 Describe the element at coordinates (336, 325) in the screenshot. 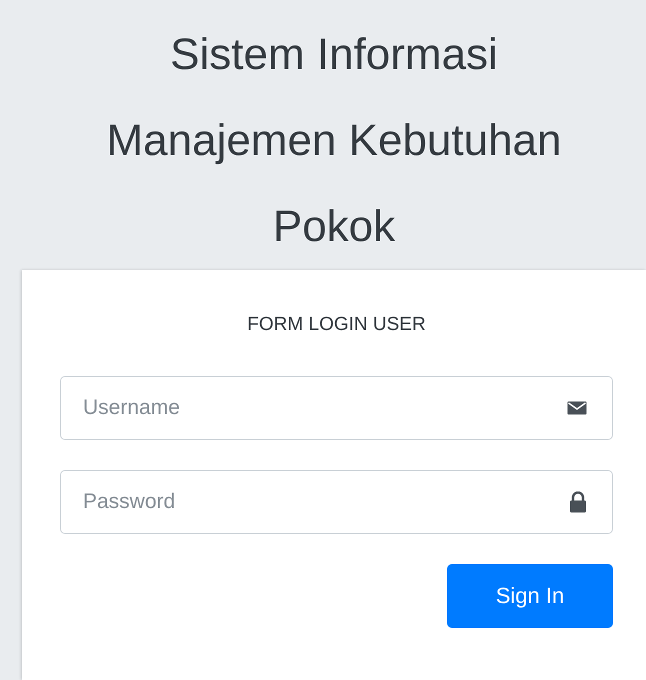

I see `form-heading: FORM LOGIN USER` at that location.